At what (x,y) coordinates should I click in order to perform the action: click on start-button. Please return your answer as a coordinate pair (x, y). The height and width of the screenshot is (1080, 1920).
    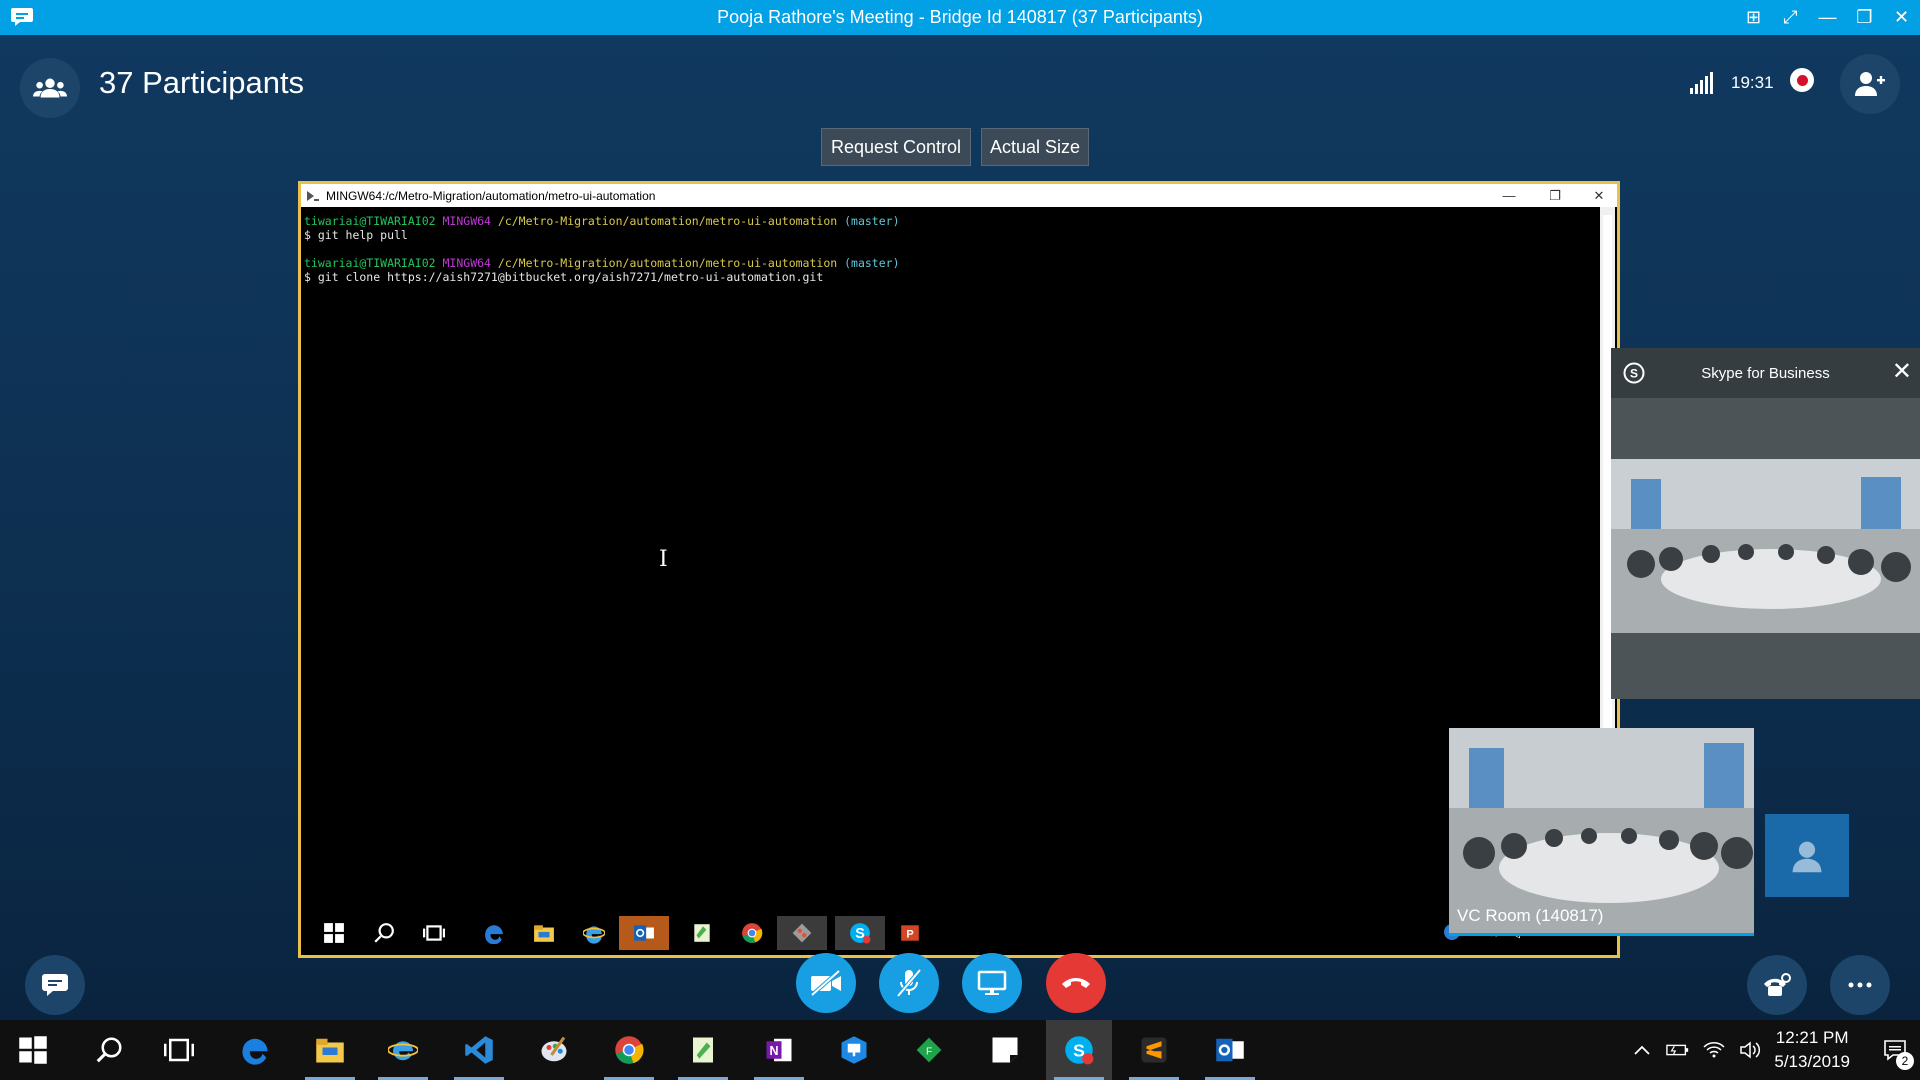
    Looking at the image, I should click on (33, 1050).